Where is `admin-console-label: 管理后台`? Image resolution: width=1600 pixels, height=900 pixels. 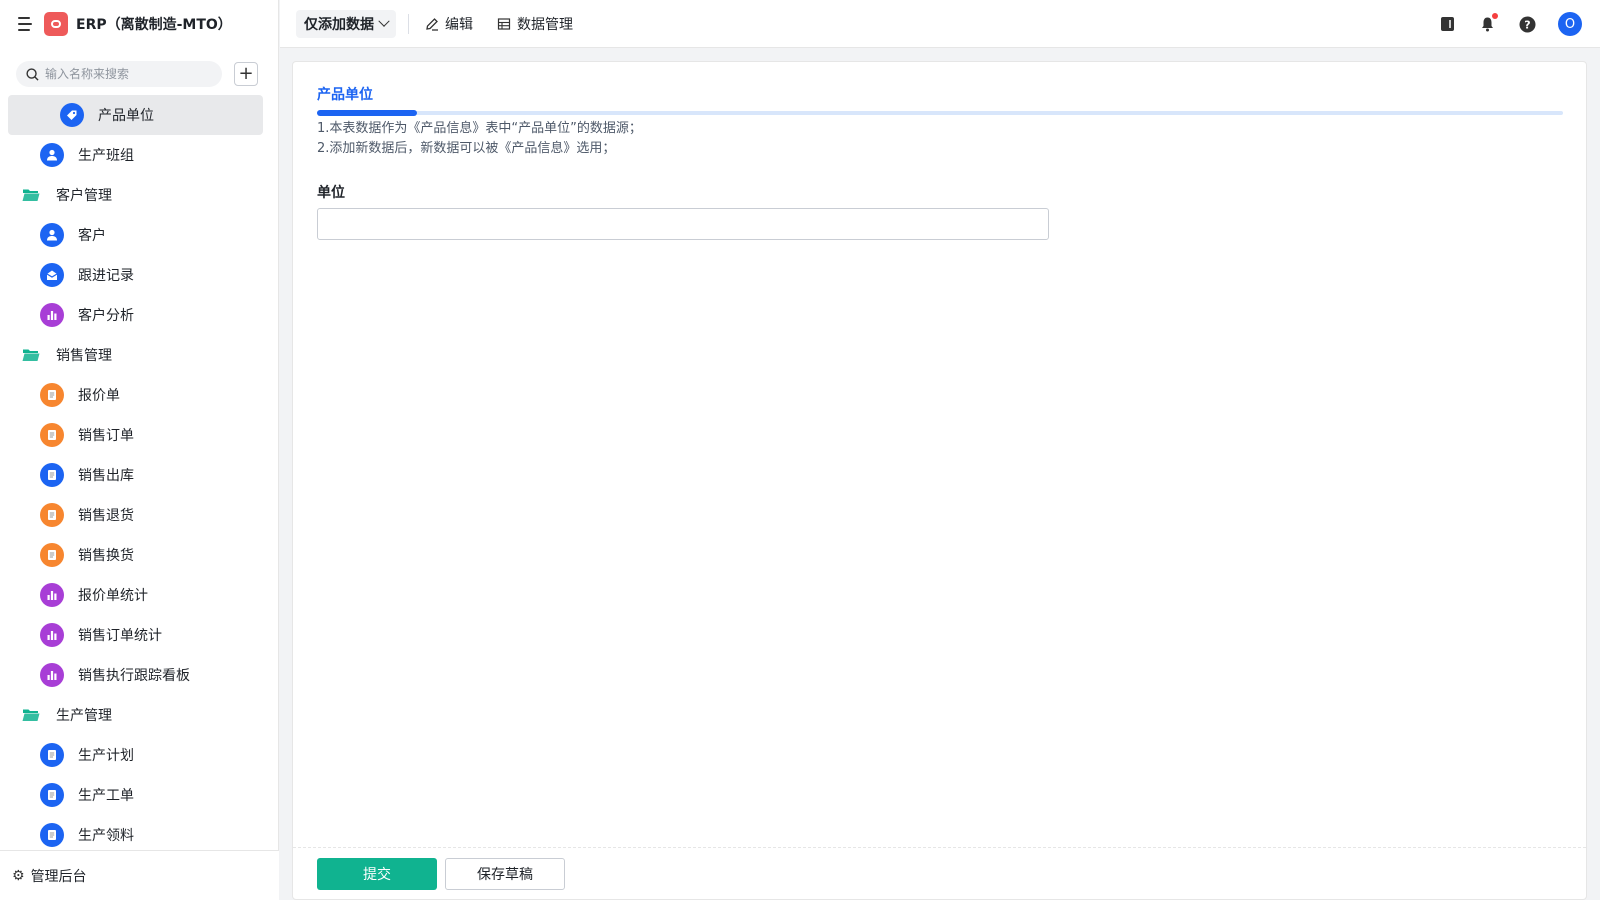 admin-console-label: 管理后台 is located at coordinates (58, 876).